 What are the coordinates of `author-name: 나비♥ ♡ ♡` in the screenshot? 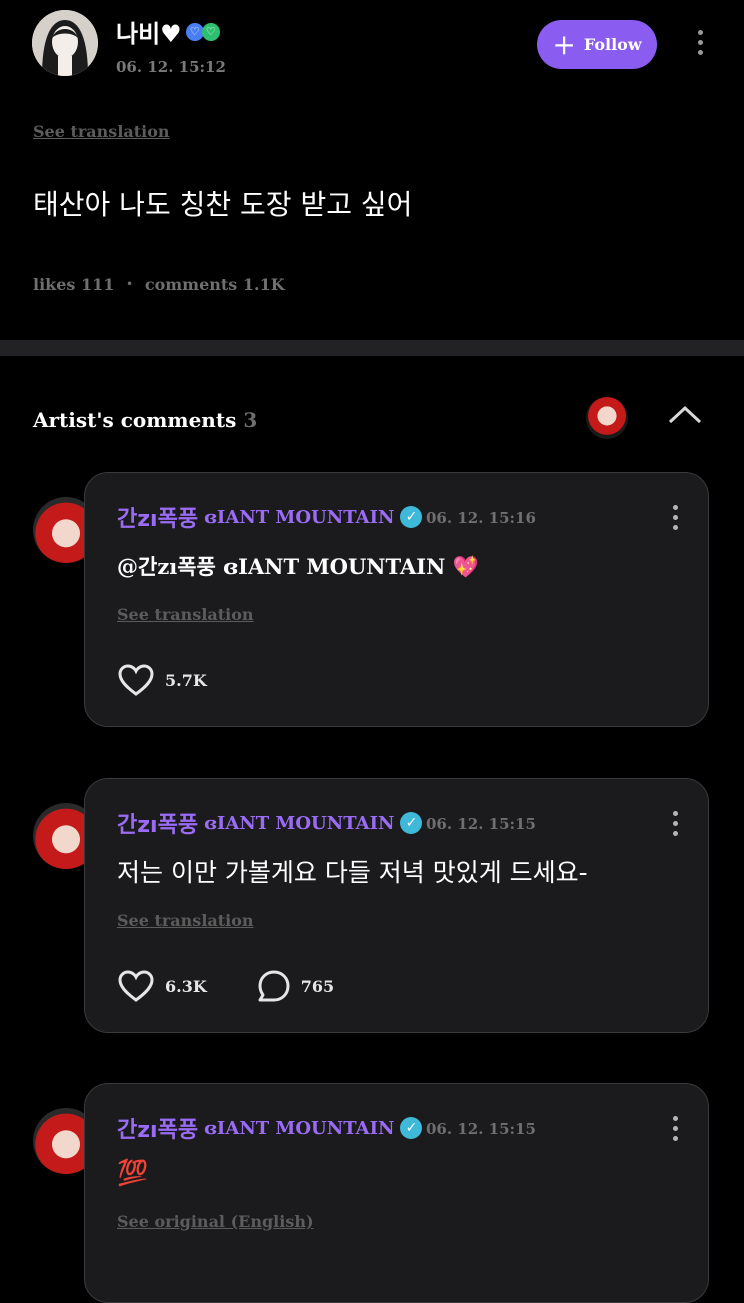 It's located at (168, 31).